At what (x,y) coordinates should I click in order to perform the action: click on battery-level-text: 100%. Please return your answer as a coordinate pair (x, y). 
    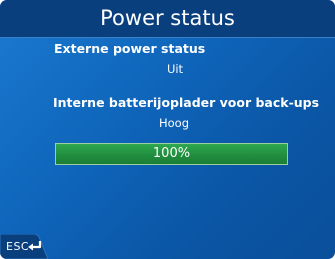
    Looking at the image, I should click on (171, 153).